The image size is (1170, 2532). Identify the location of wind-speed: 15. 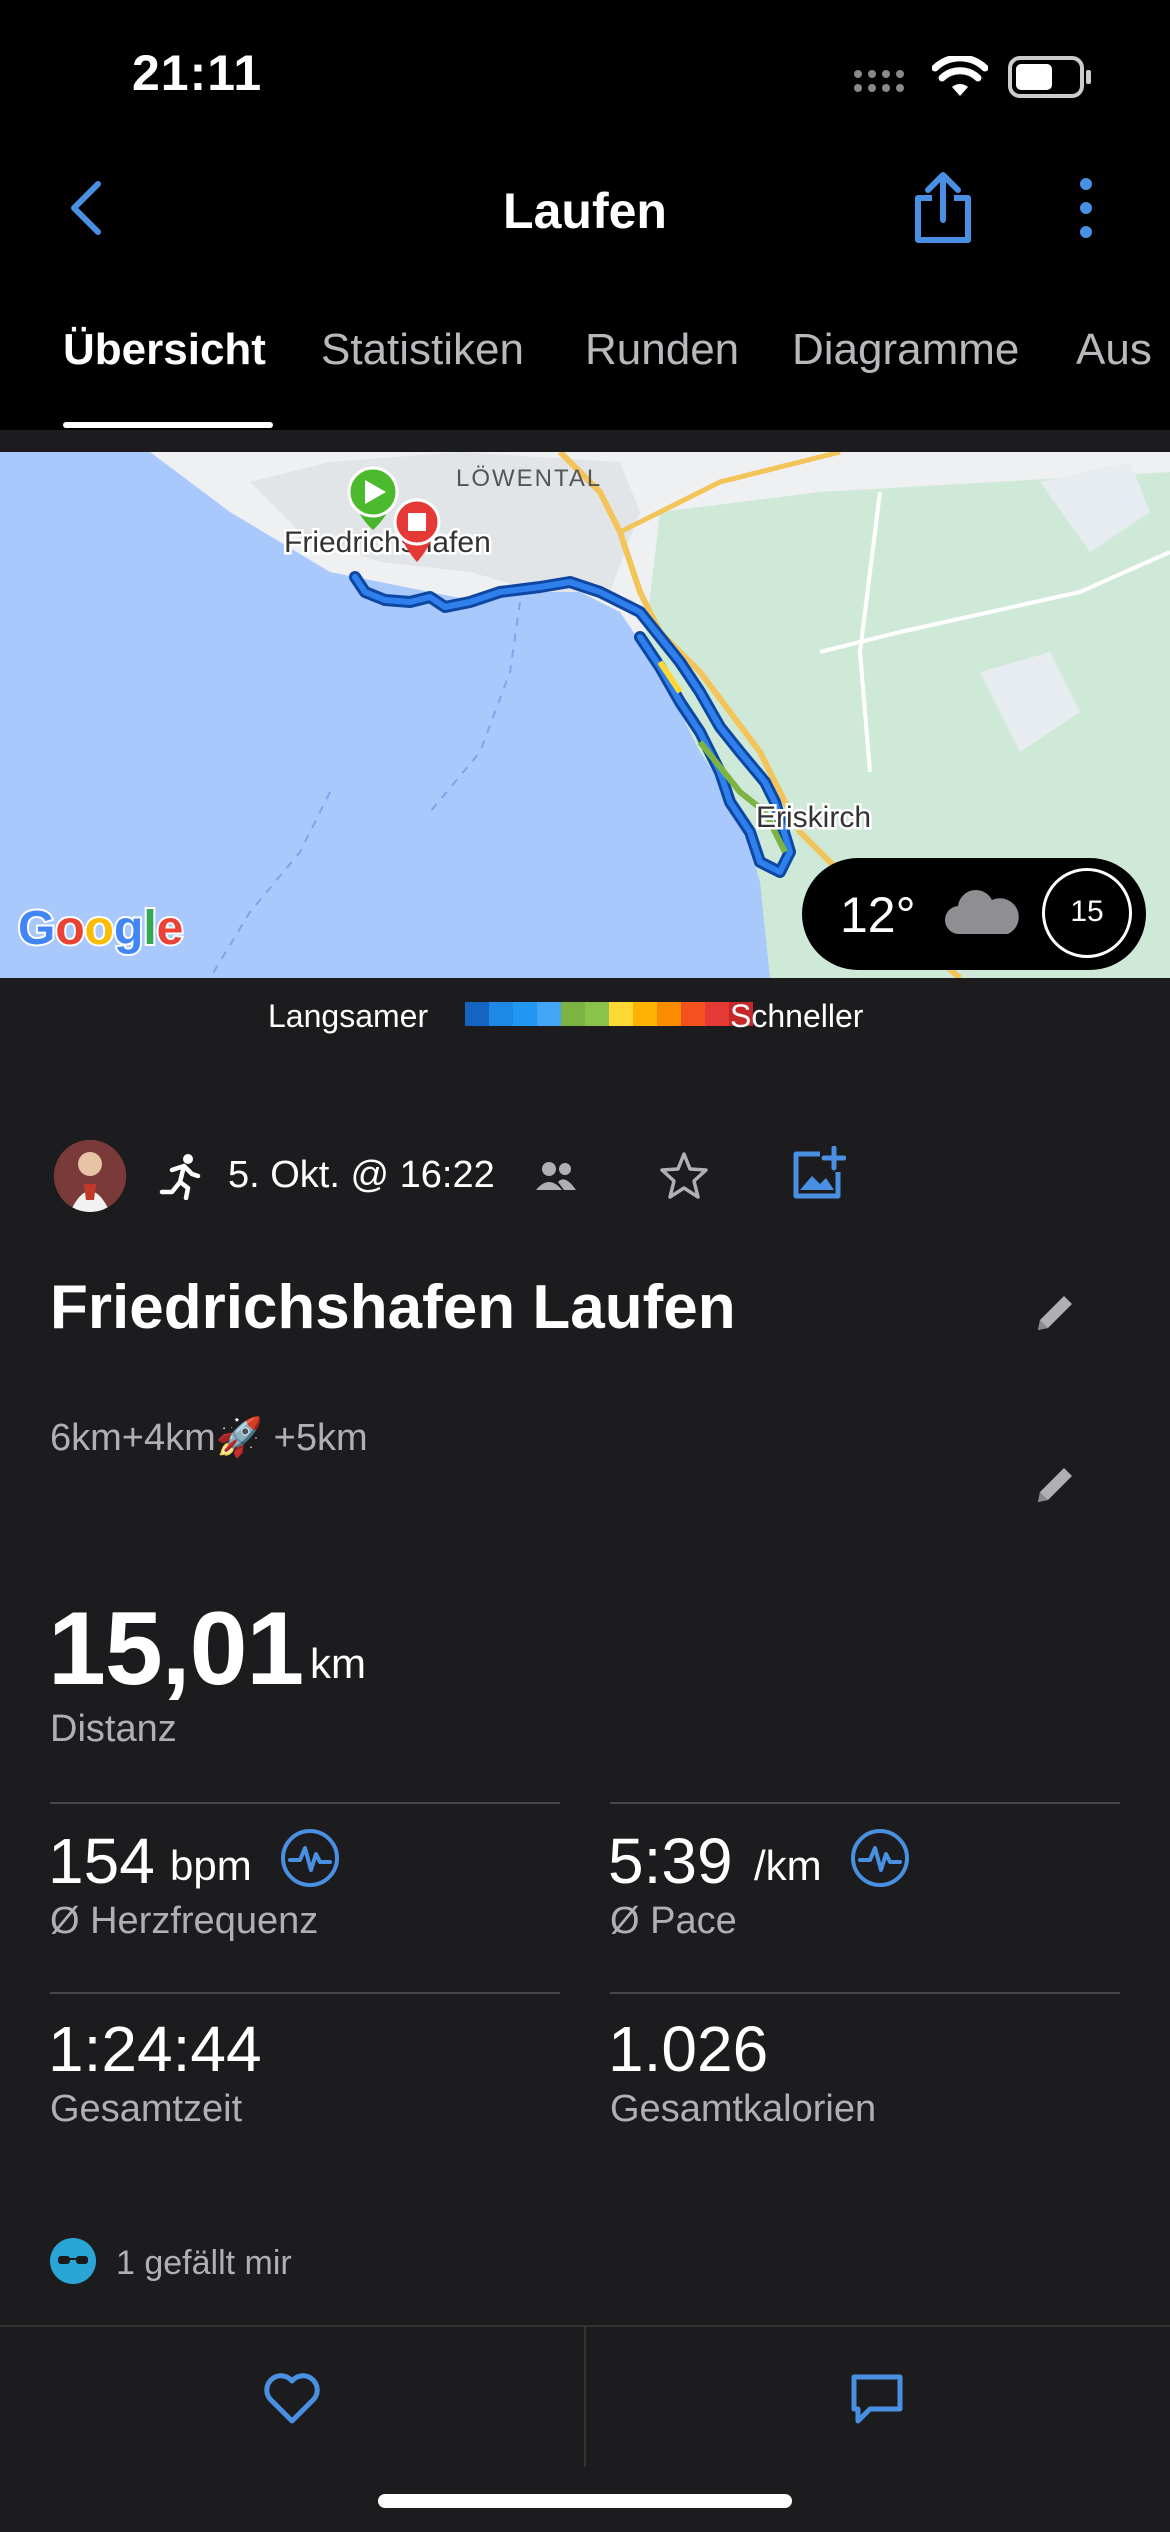
(1087, 911).